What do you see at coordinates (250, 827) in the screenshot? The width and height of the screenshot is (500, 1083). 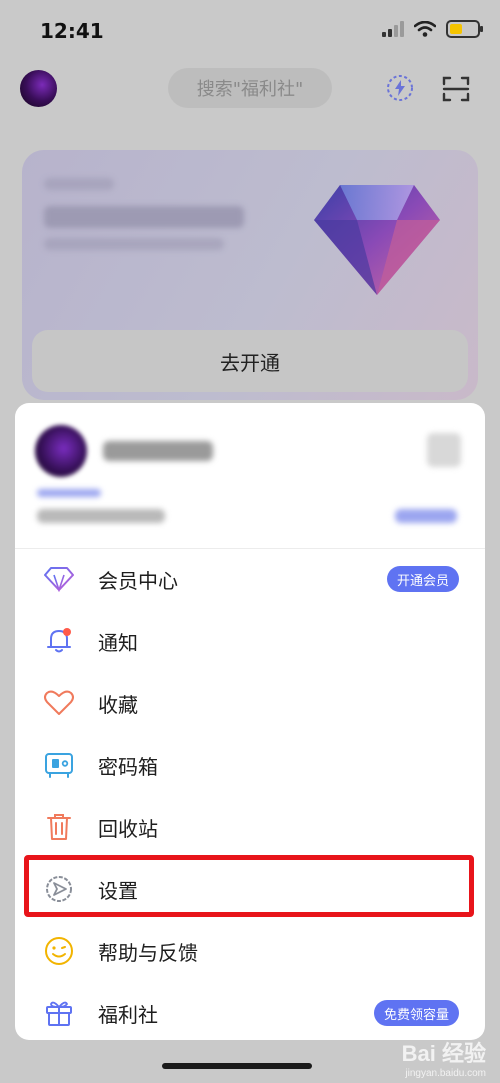 I see `menu-item-recycle-bin: 回收站` at bounding box center [250, 827].